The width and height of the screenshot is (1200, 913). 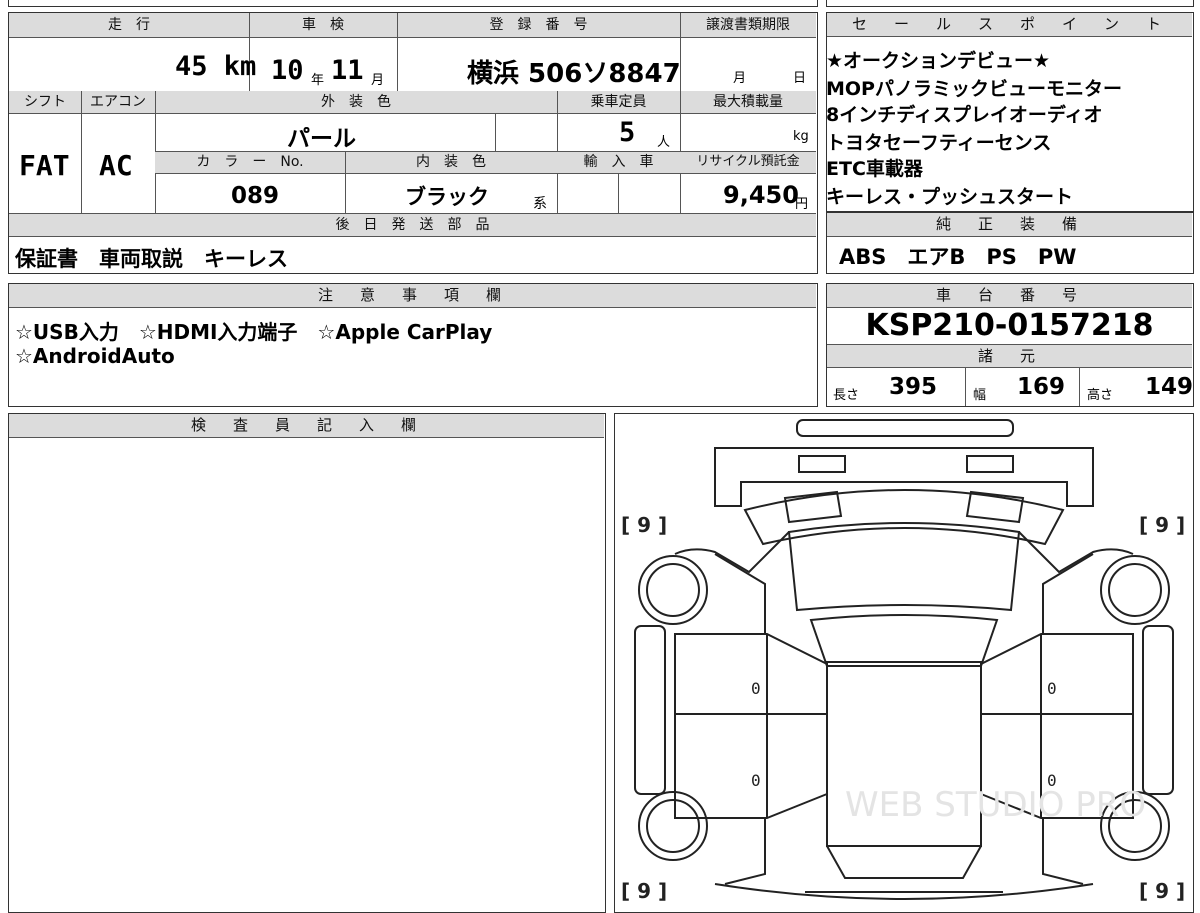 I want to click on sales-point-3: 8インチディスプレイオーディオ, so click(x=964, y=115).